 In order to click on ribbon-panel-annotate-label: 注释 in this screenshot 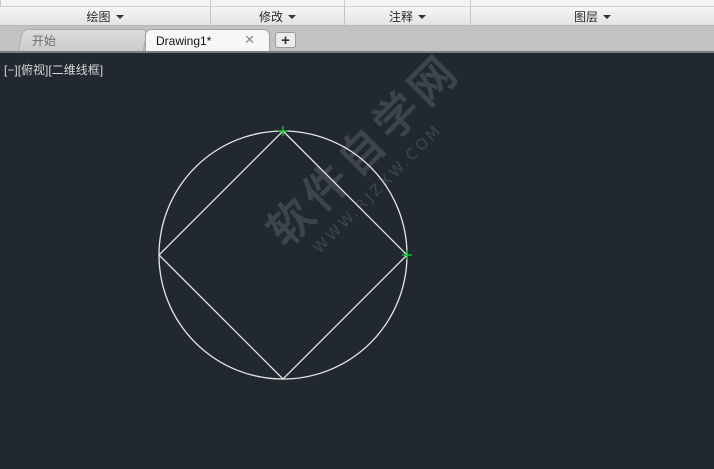, I will do `click(400, 16)`.